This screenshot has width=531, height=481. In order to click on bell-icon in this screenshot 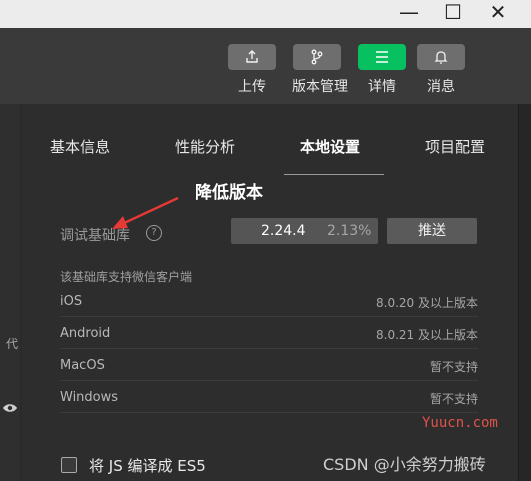, I will do `click(441, 57)`.